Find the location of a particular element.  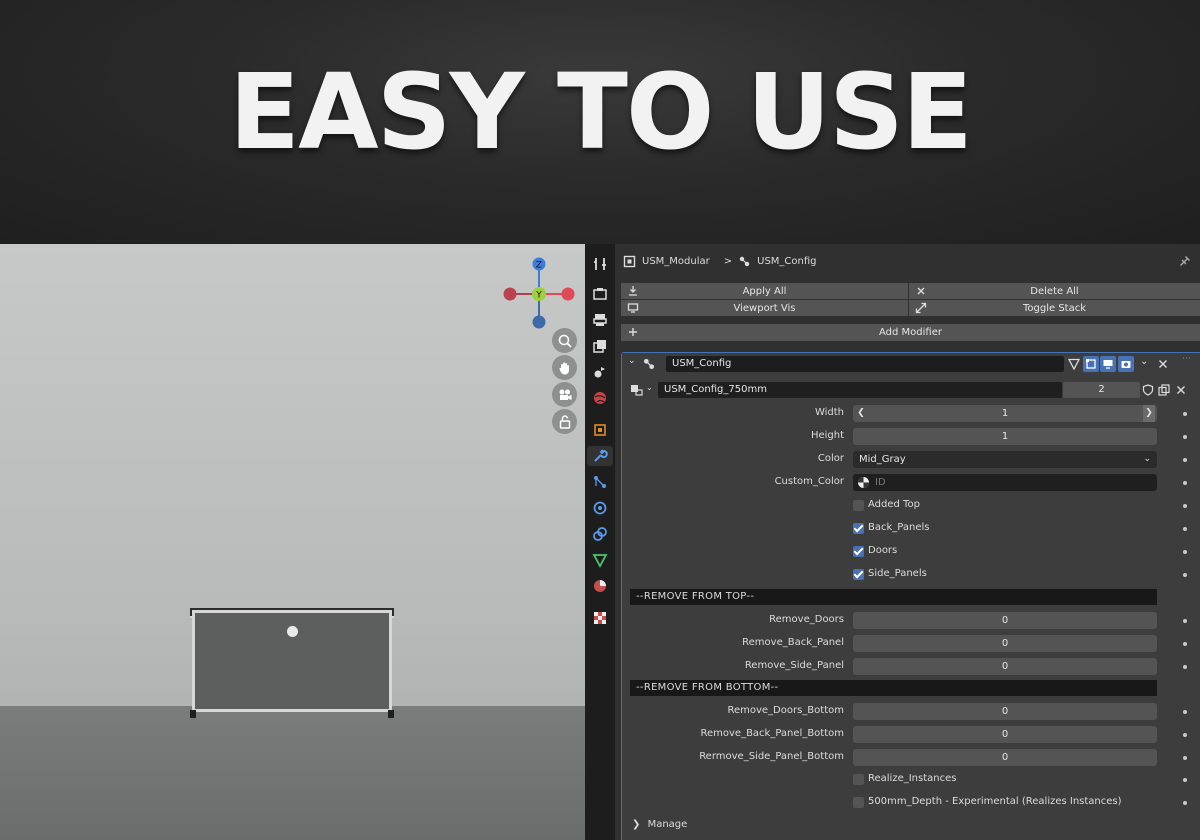

cage-toggle-icon is located at coordinates (1091, 364).